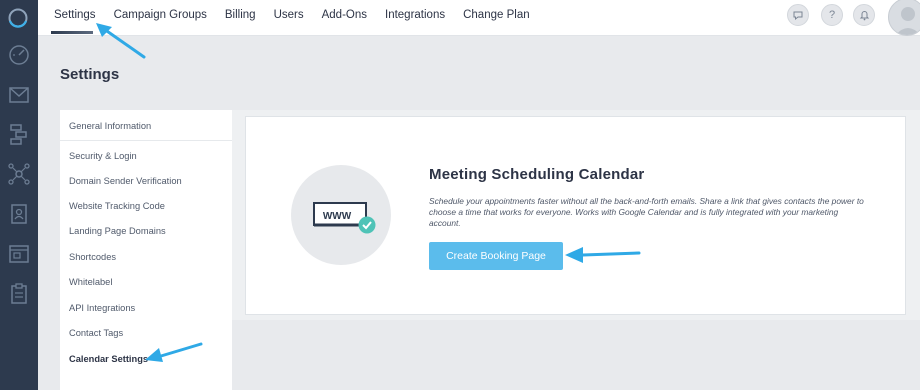  What do you see at coordinates (117, 206) in the screenshot?
I see `menu-item-website-tracking-code: Website Tracking Code` at bounding box center [117, 206].